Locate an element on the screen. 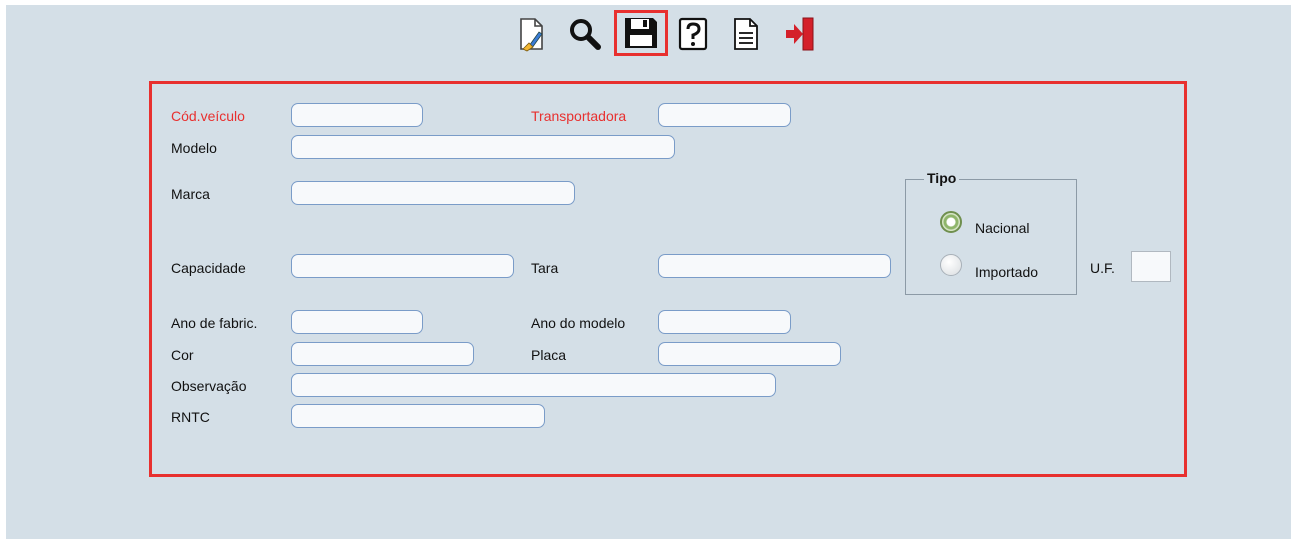 This screenshot has height=539, width=1291. placa-label: Placa is located at coordinates (549, 355).